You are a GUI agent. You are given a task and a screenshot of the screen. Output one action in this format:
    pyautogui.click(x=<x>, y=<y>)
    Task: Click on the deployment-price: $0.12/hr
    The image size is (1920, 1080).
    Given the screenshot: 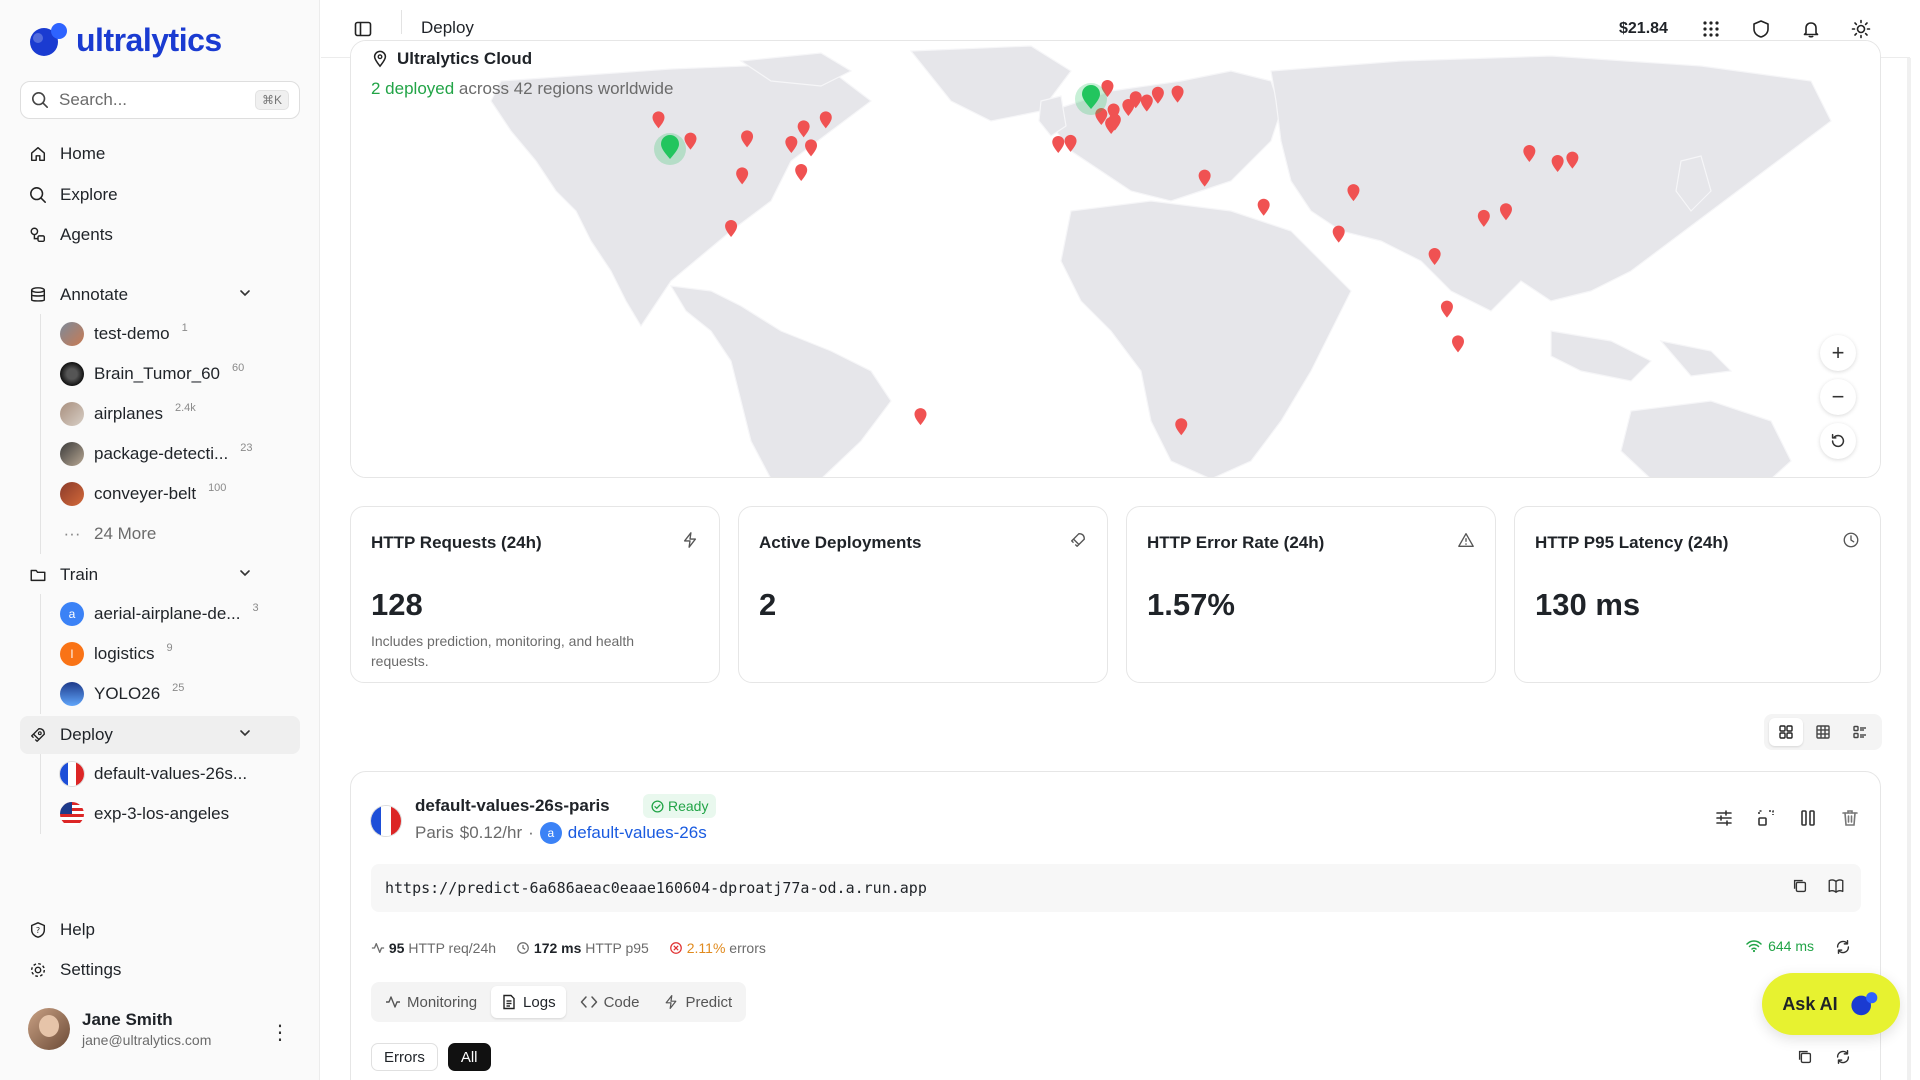 What is the action you would take?
    pyautogui.click(x=491, y=832)
    